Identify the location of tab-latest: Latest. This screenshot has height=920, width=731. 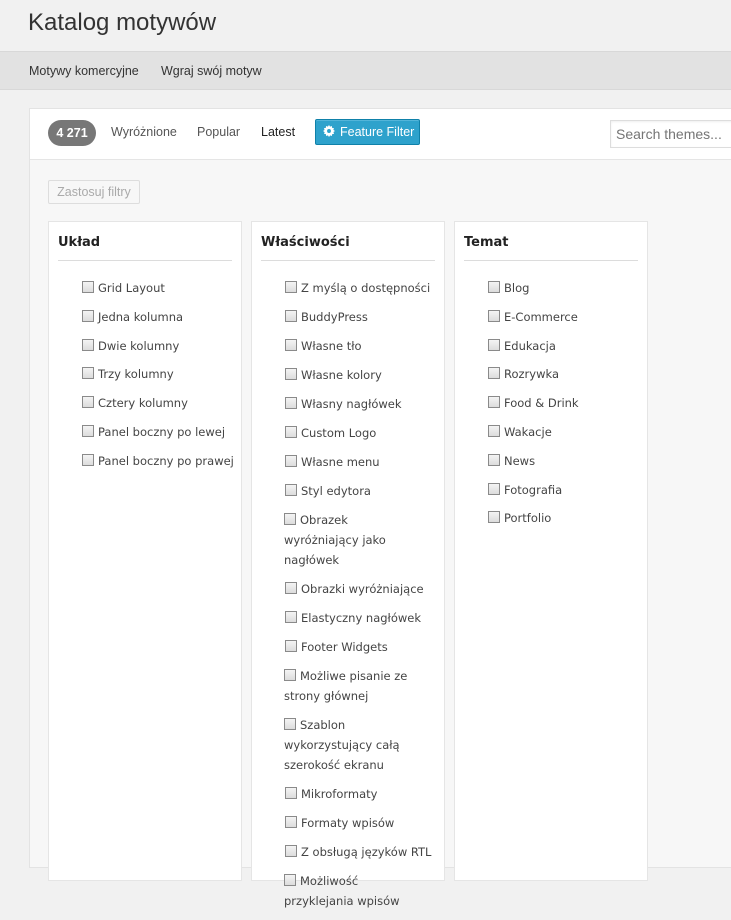
(278, 132).